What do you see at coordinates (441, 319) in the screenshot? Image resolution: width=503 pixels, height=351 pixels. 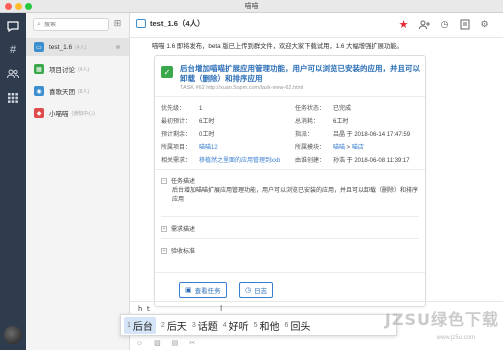 I see `watermark: JZSU绿色下载` at bounding box center [441, 319].